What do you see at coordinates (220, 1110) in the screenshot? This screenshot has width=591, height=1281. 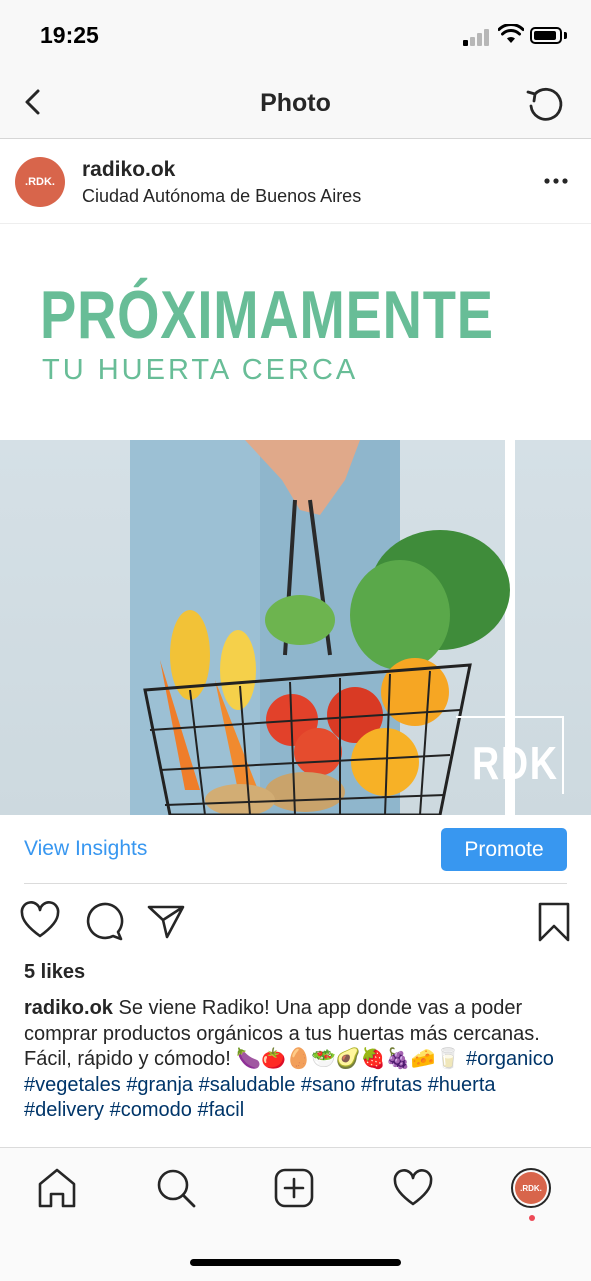 I see `hashtag: #facil` at bounding box center [220, 1110].